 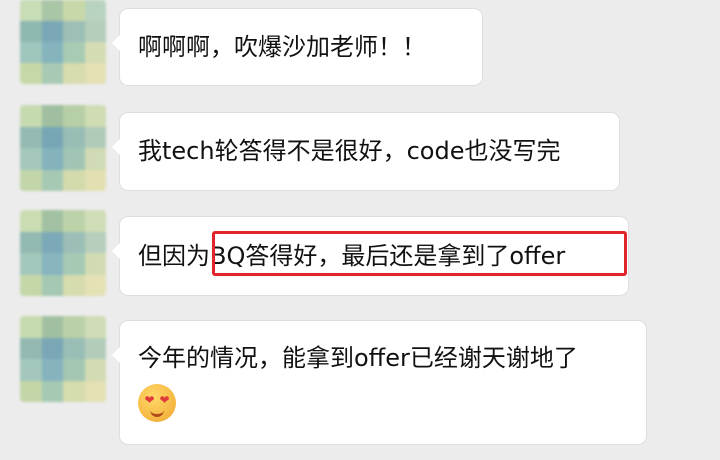 I want to click on message-text: 啊啊啊，吹爆沙加老师！！, so click(x=282, y=47).